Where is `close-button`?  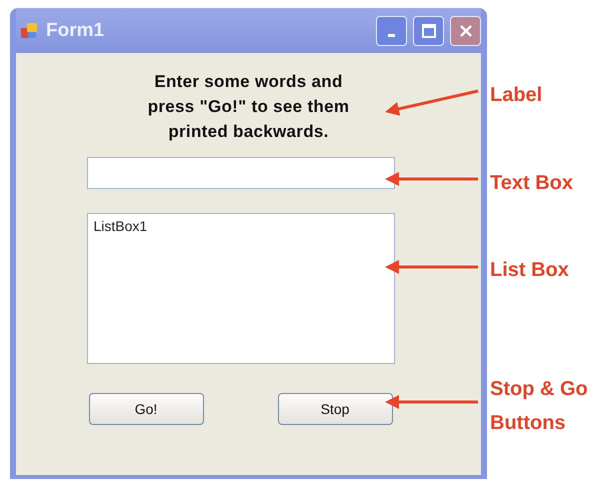
close-button is located at coordinates (465, 31).